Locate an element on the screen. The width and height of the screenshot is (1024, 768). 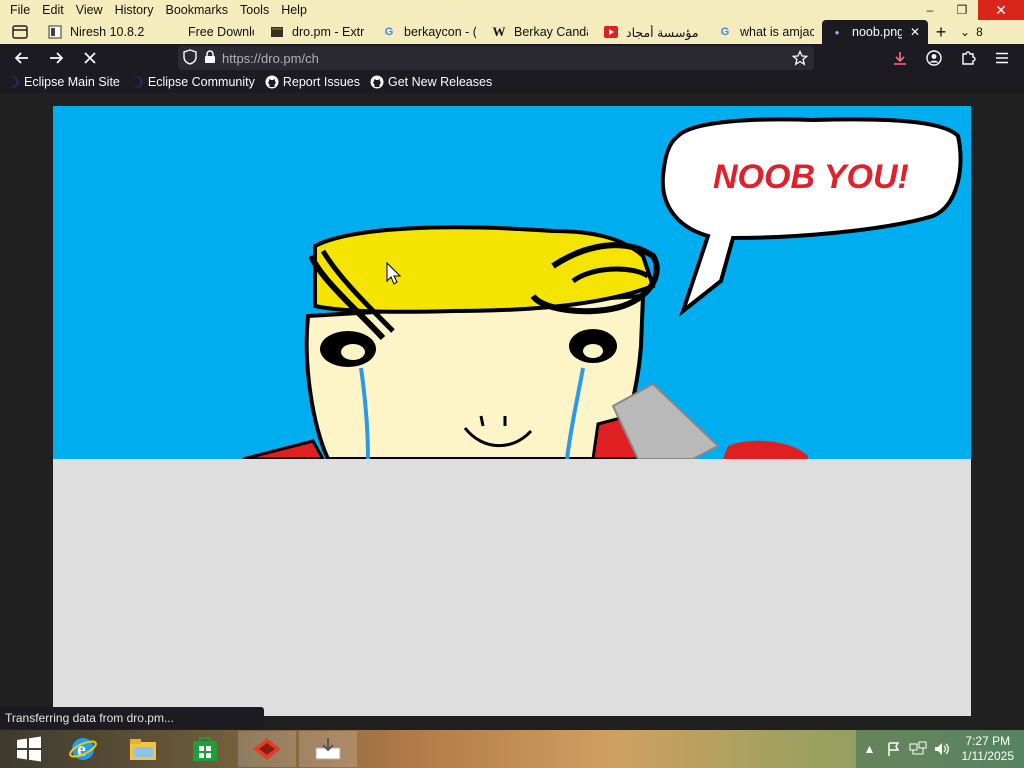
tab-title: noob.png is located at coordinates (877, 32).